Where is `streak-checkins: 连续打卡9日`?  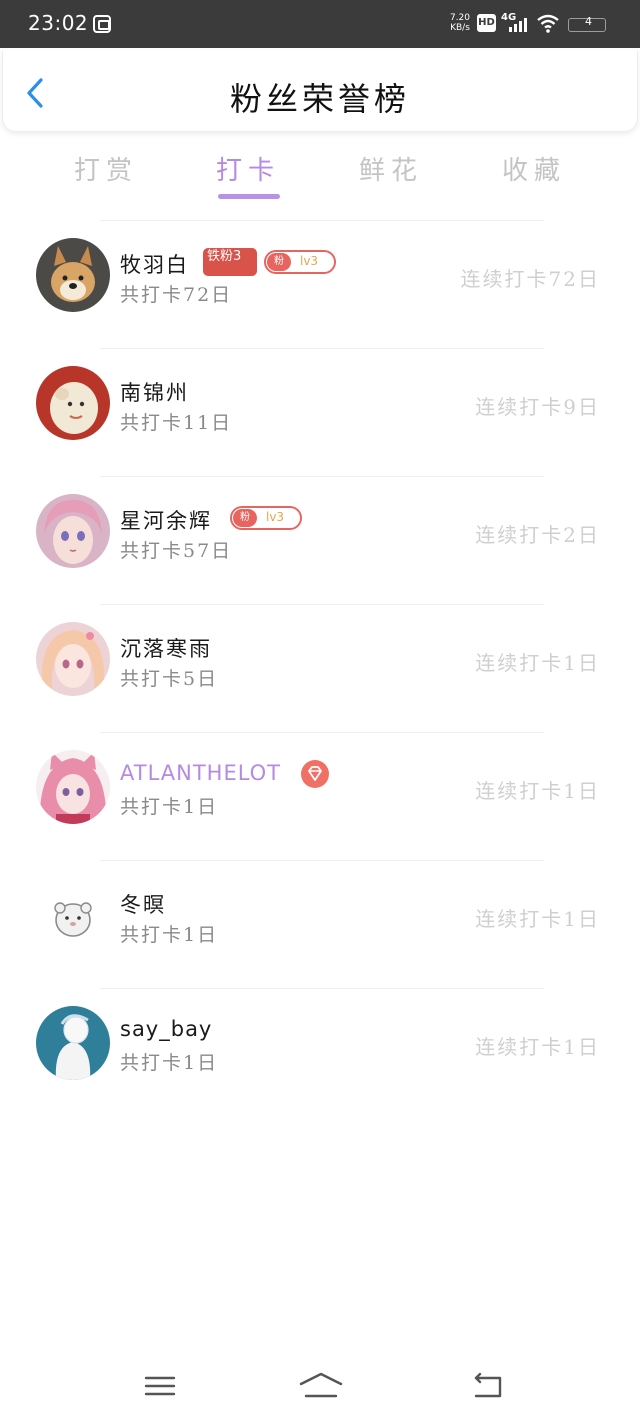 streak-checkins: 连续打卡9日 is located at coordinates (537, 407).